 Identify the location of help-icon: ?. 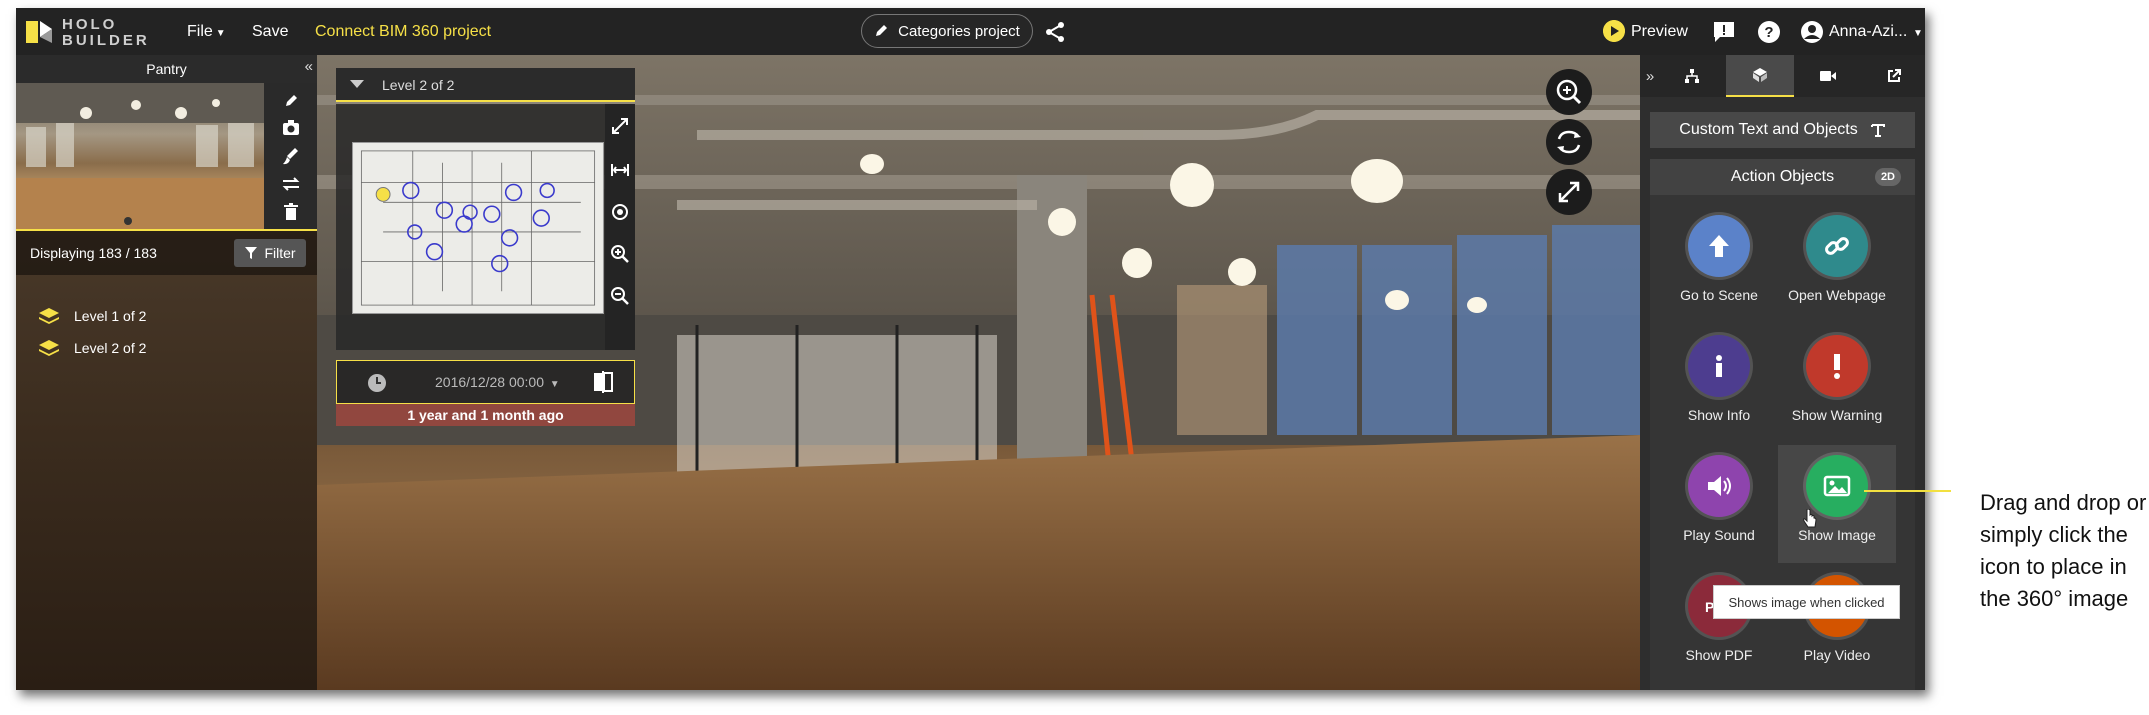
(1769, 32).